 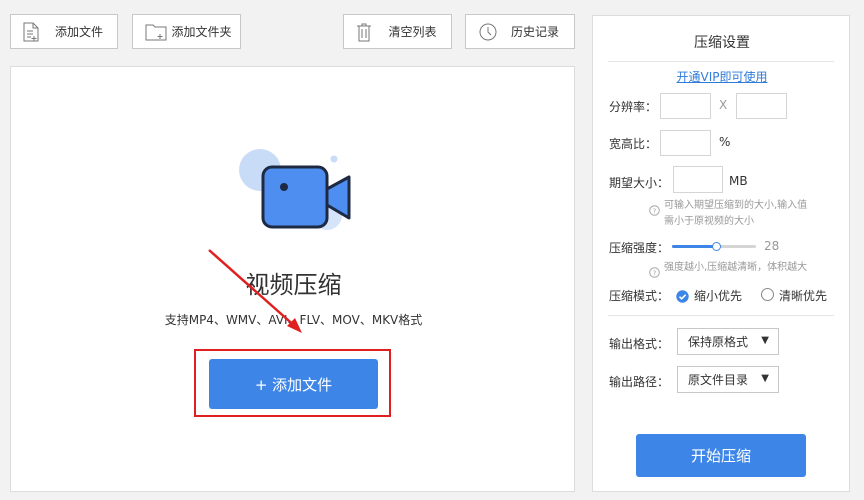 What do you see at coordinates (736, 267) in the screenshot?
I see `strength-hint: 强度越小,压缩越清晰，体积越大` at bounding box center [736, 267].